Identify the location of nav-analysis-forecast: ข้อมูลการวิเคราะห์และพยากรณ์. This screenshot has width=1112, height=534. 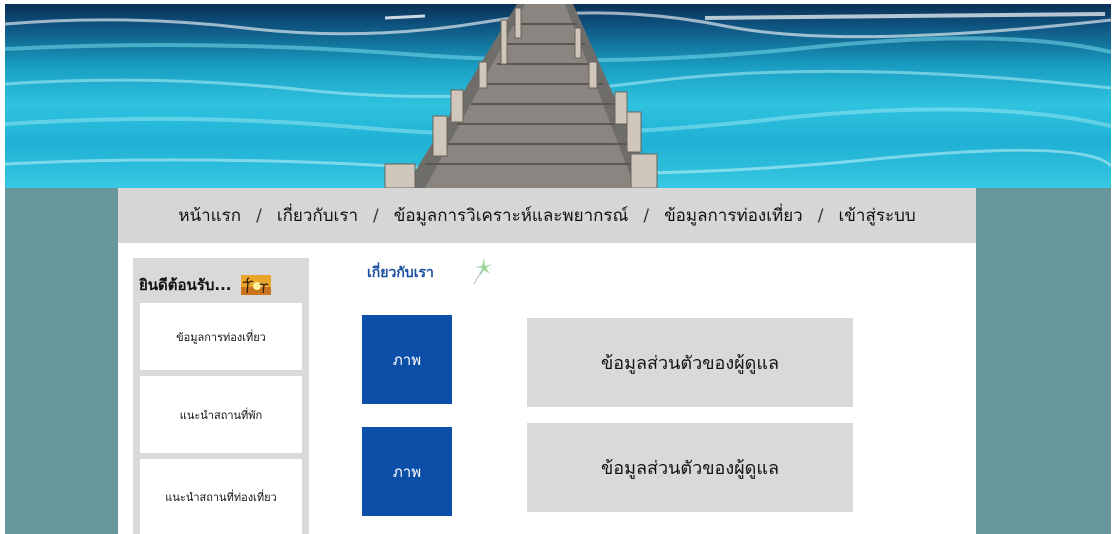
(511, 215).